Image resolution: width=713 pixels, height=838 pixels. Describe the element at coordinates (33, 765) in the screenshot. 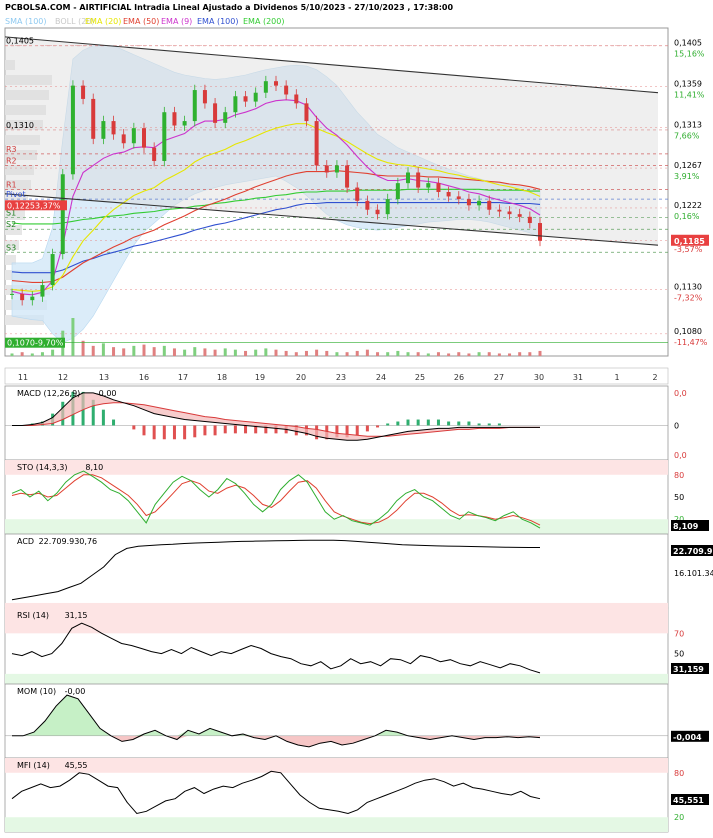

I see `mfi-label: MFI (14)` at that location.